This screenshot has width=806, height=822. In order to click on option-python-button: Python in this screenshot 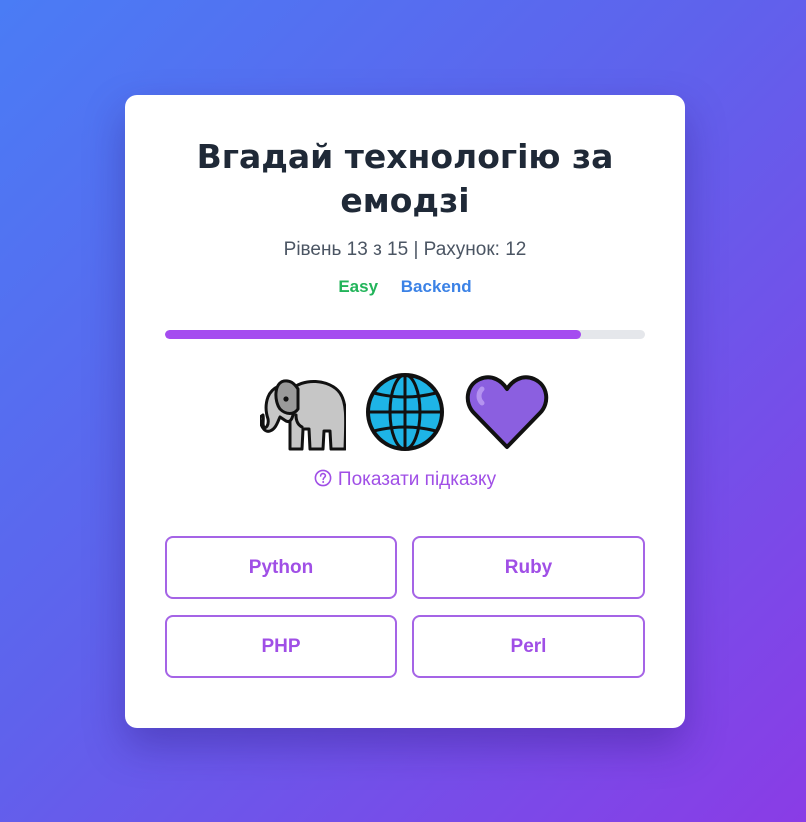, I will do `click(281, 567)`.